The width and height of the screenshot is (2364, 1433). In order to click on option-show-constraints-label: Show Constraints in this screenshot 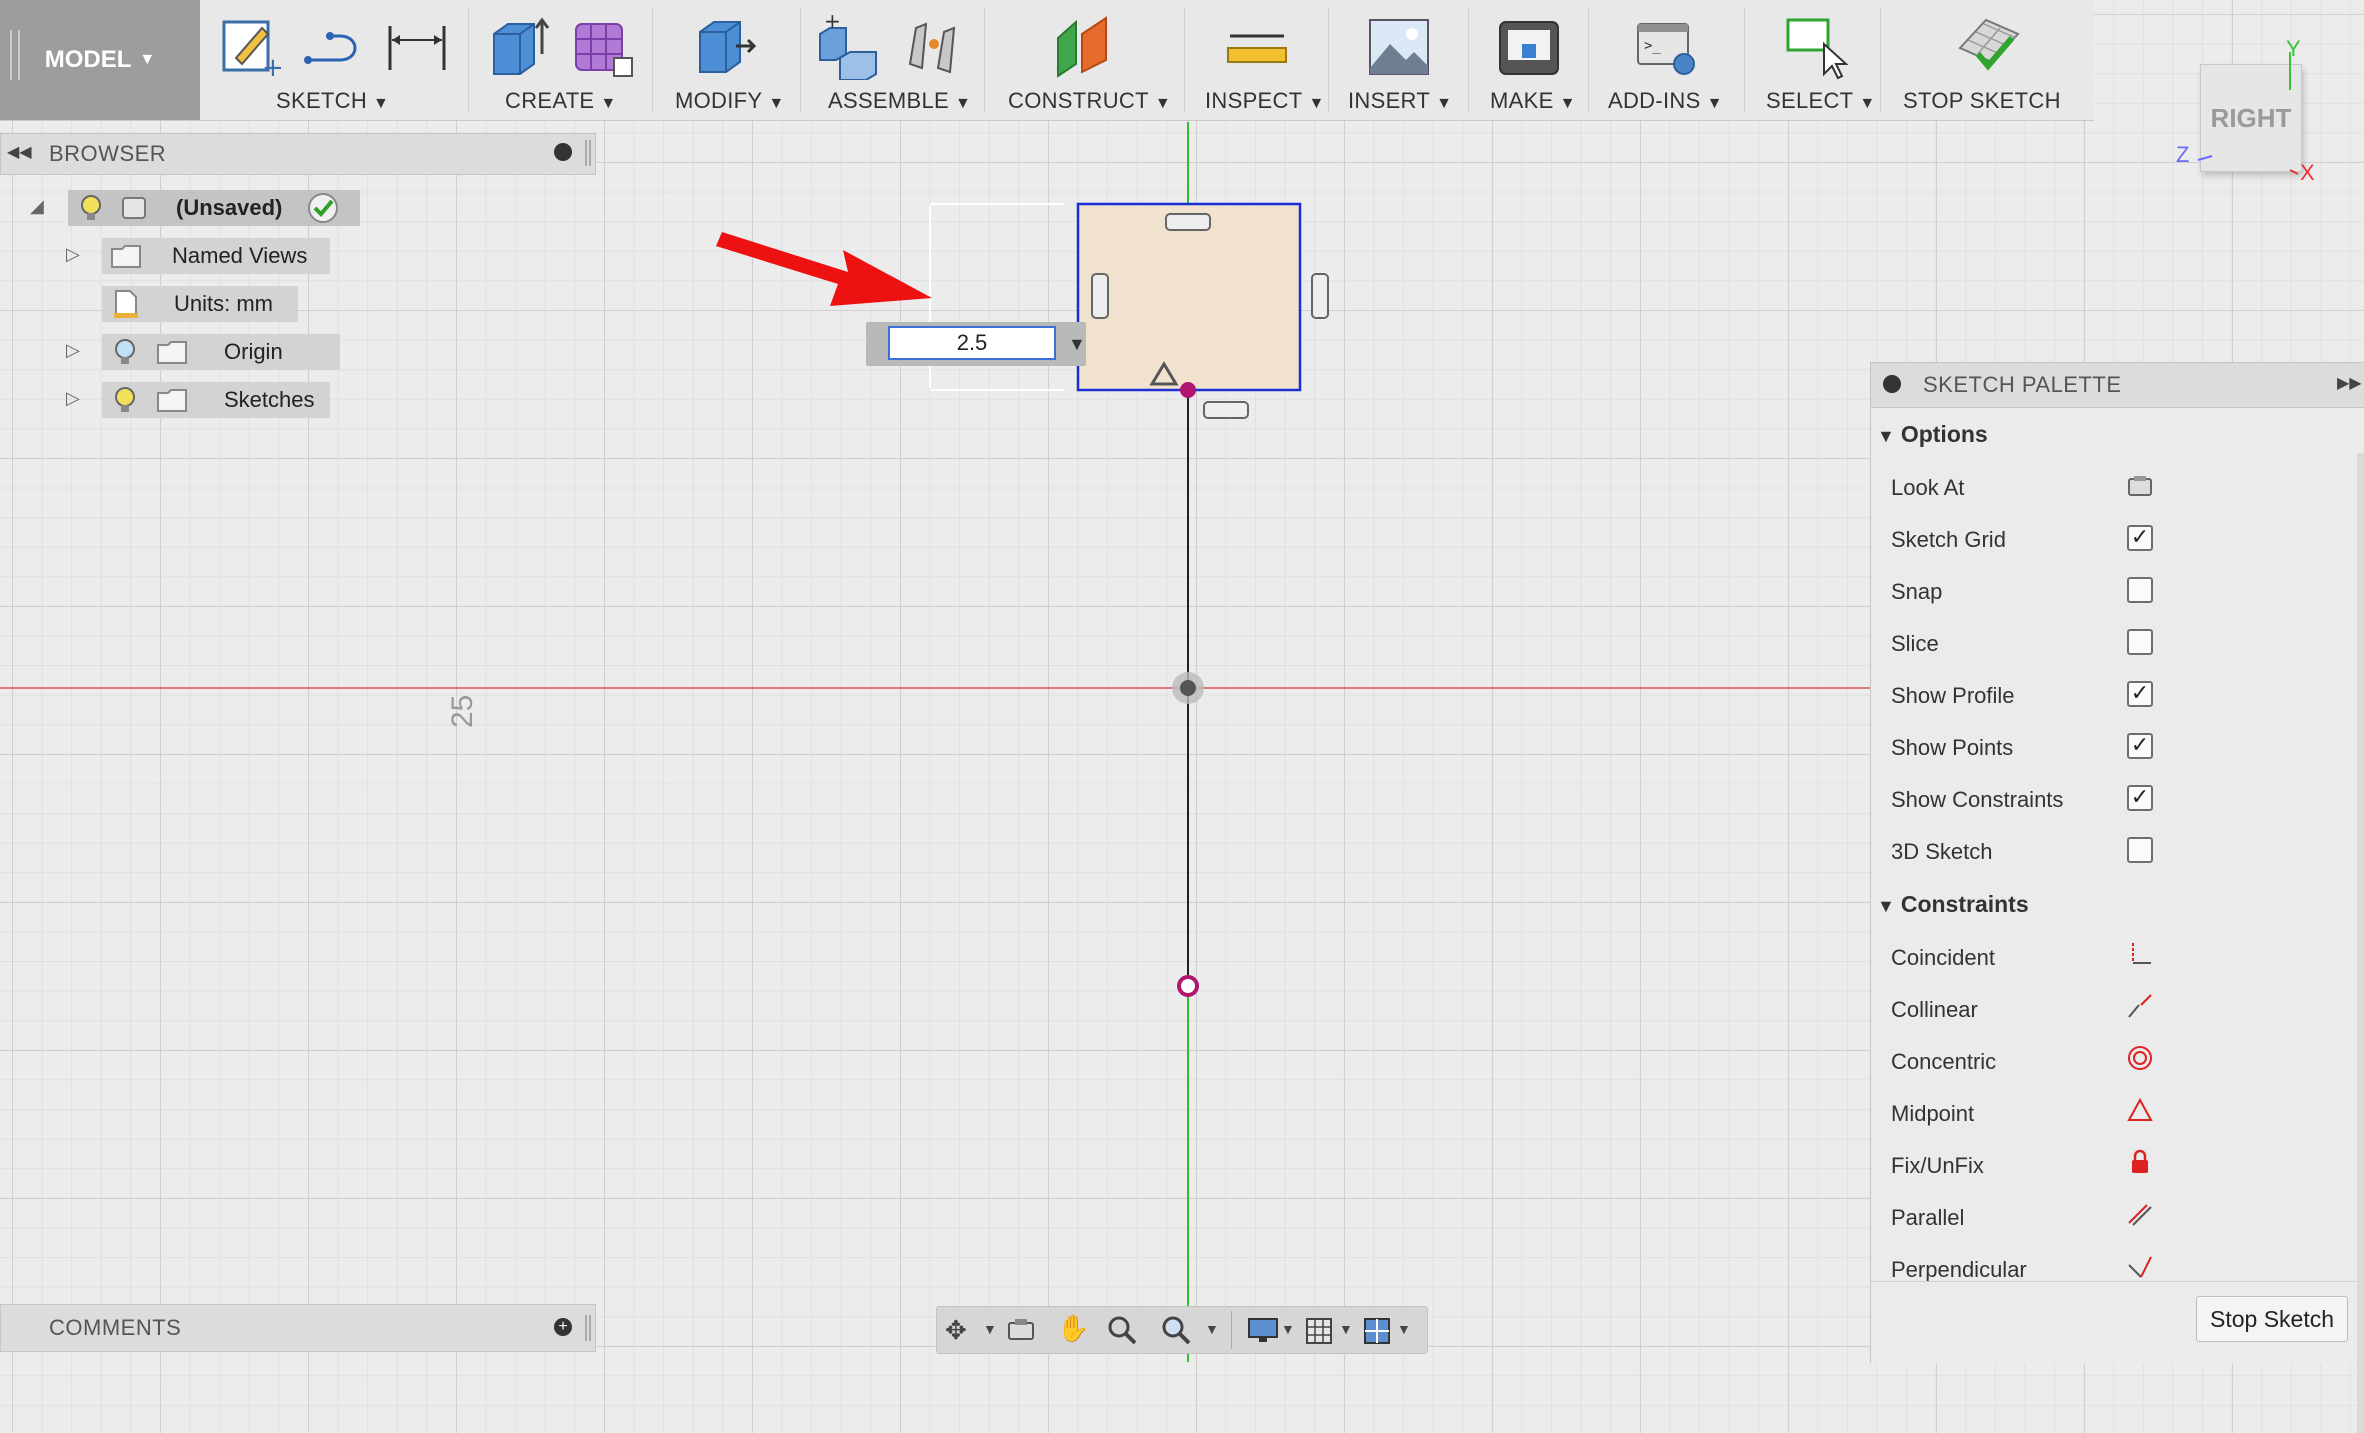, I will do `click(1977, 799)`.